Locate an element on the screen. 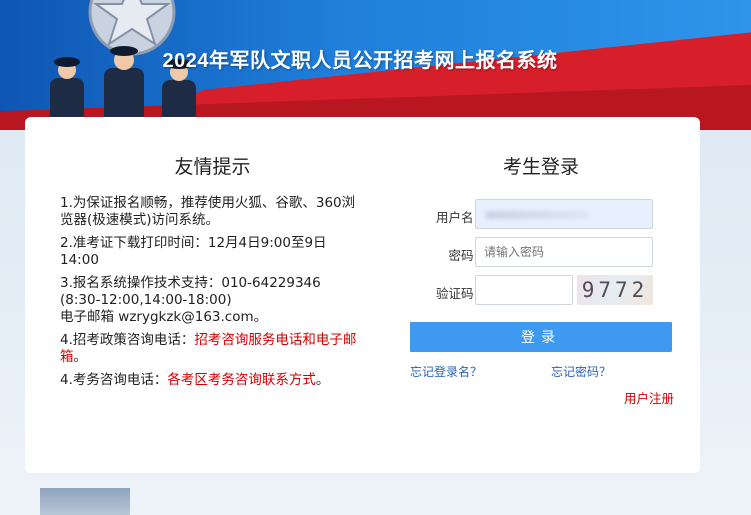 This screenshot has height=515, width=751. page-title: 2024年军队文职人员公开招考网上报名系统 is located at coordinates (360, 61).